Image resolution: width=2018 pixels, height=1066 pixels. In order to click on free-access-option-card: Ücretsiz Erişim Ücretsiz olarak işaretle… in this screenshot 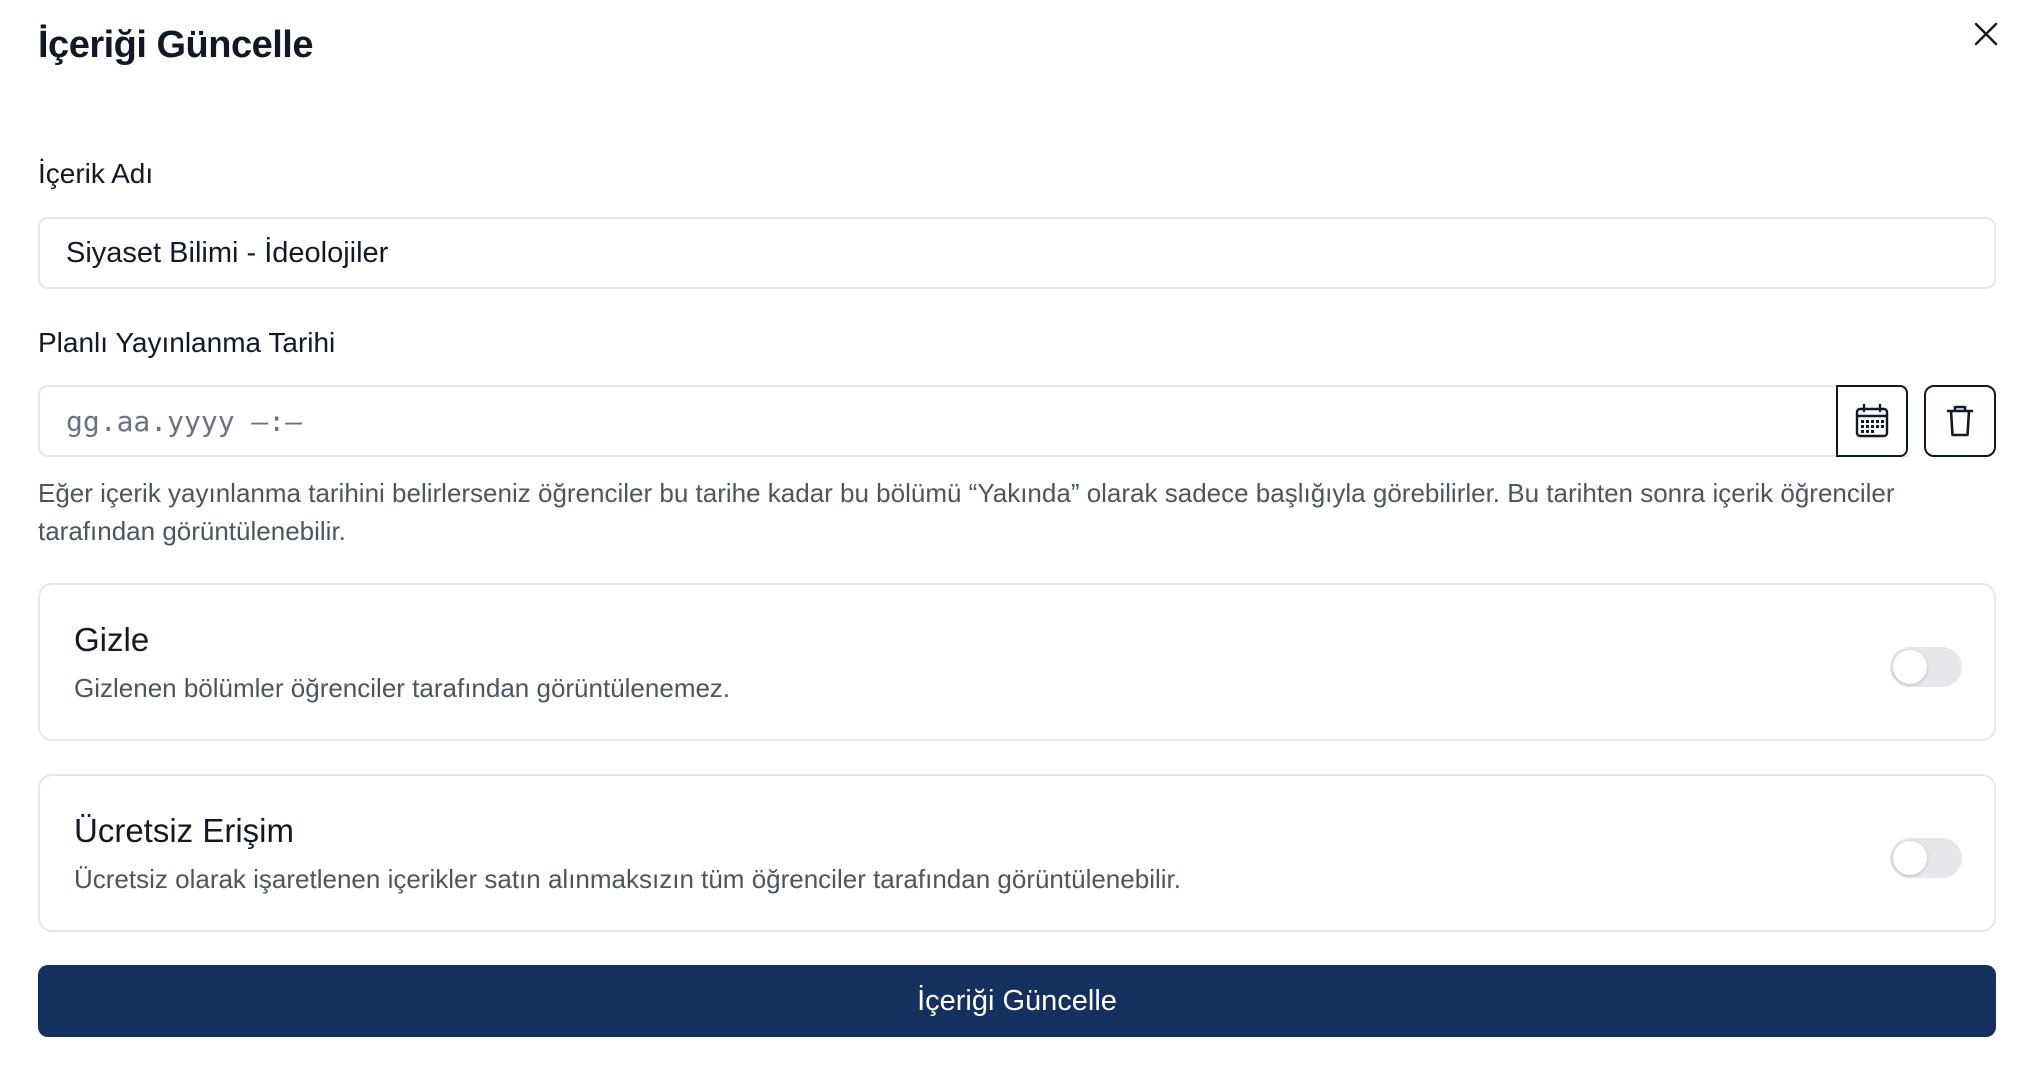, I will do `click(1017, 853)`.